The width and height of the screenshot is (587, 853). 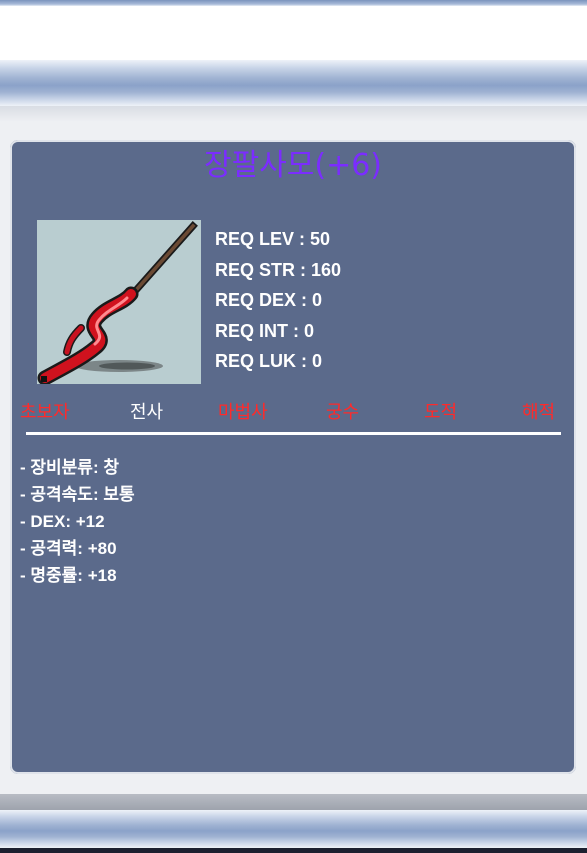 I want to click on stat-attack-speed: - 공격속도: 보통, so click(x=77, y=494).